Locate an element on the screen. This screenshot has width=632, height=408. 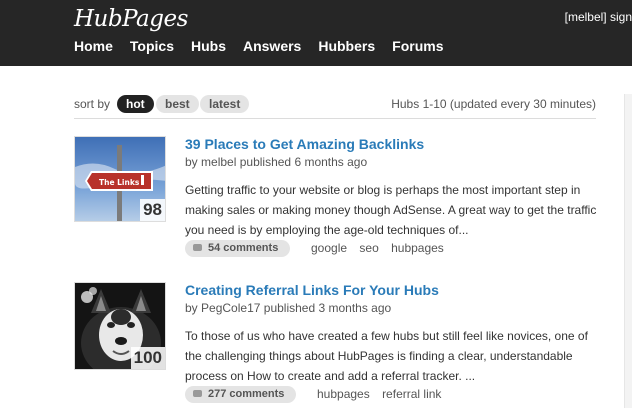
comments-button: 277 comments is located at coordinates (241, 394).